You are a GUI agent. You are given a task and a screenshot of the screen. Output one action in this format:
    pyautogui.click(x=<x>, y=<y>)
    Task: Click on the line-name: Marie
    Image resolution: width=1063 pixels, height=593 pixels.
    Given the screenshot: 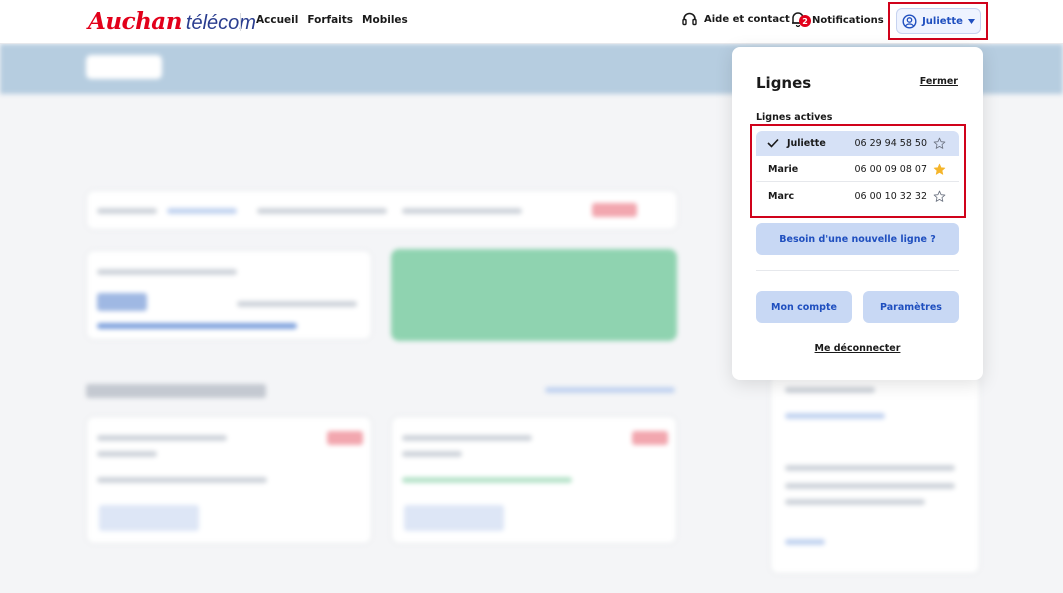 What is the action you would take?
    pyautogui.click(x=783, y=169)
    